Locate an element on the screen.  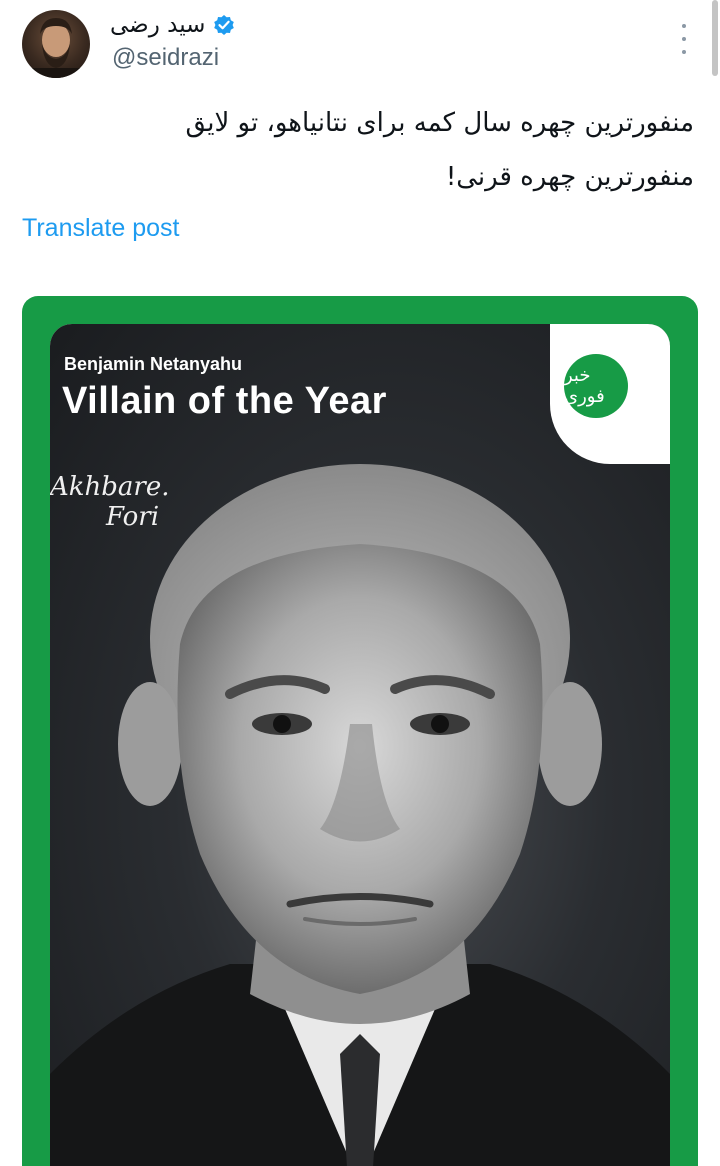
post-header: سید رضی @seidrazi is located at coordinates (360, 45).